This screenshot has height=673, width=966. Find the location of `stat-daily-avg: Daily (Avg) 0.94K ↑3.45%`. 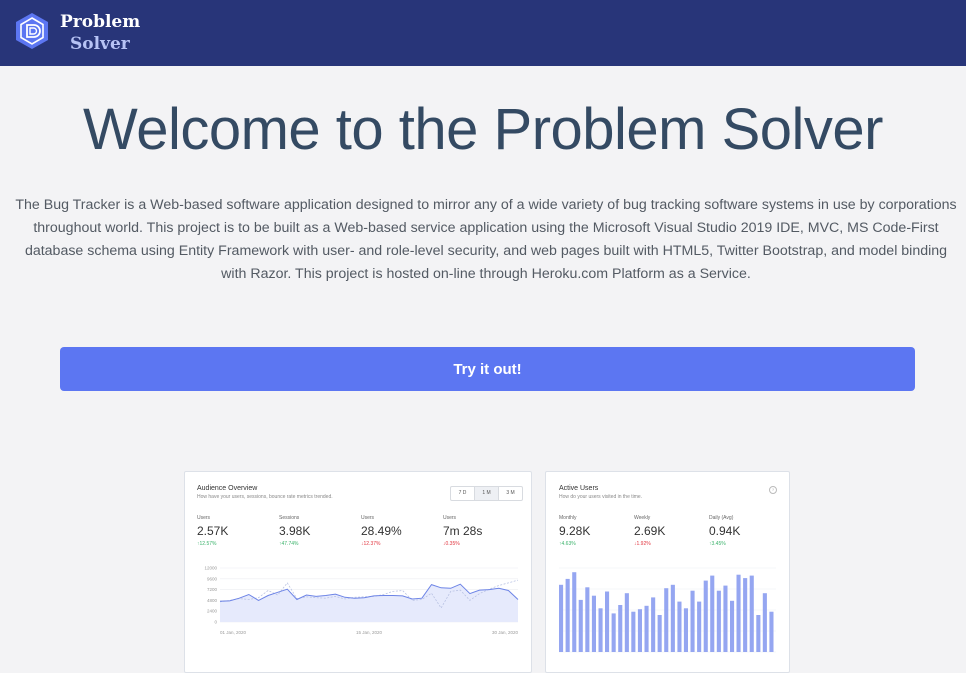

stat-daily-avg: Daily (Avg) 0.94K ↑3.45% is located at coordinates (724, 531).